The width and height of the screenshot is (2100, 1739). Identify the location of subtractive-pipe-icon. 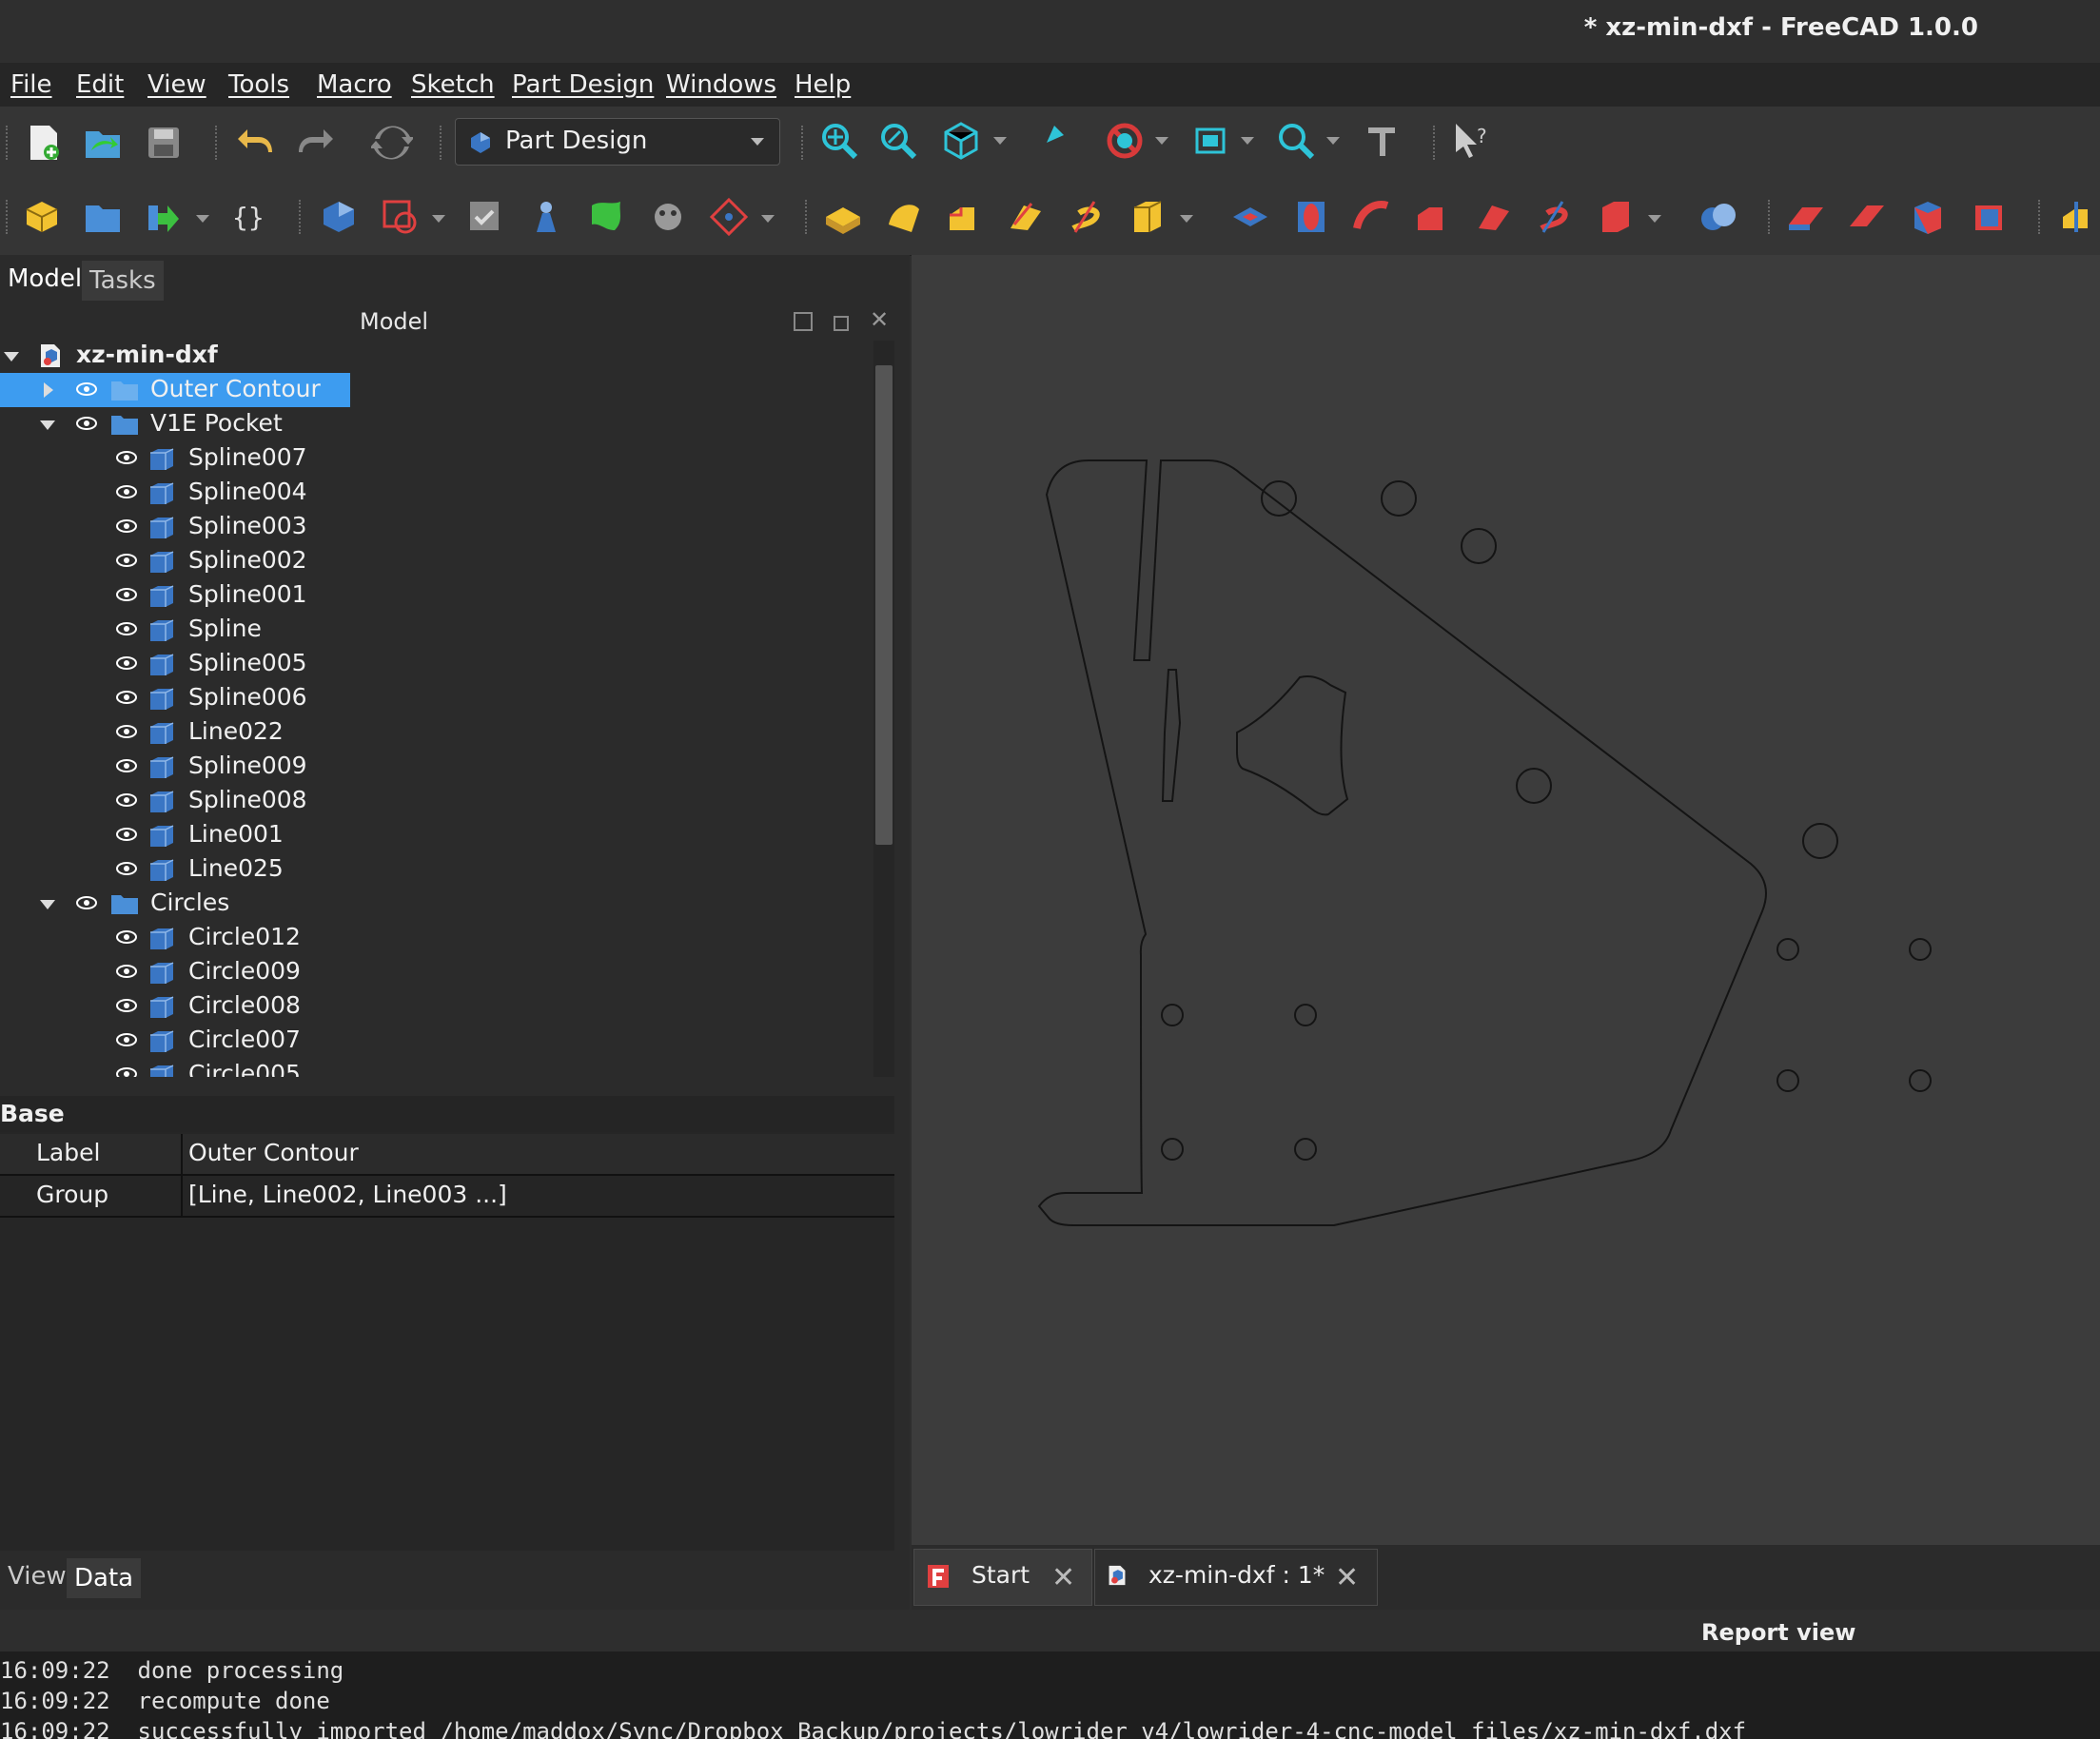
(1494, 217).